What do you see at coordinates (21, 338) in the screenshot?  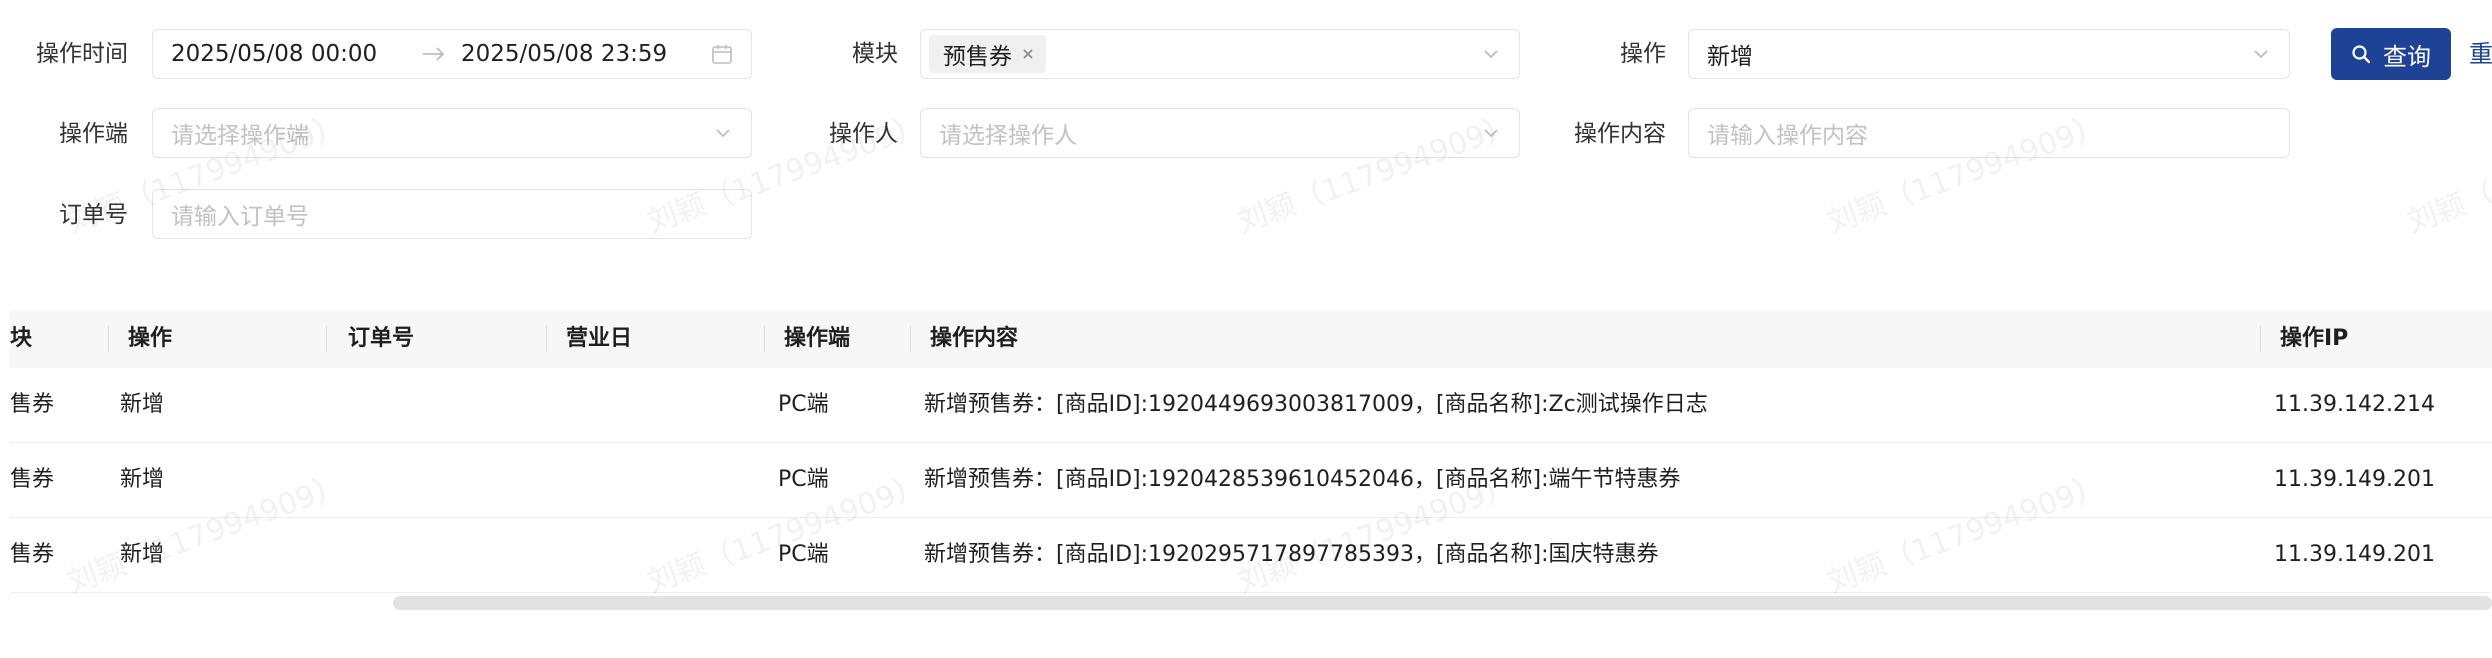 I see `column-header-module: 块` at bounding box center [21, 338].